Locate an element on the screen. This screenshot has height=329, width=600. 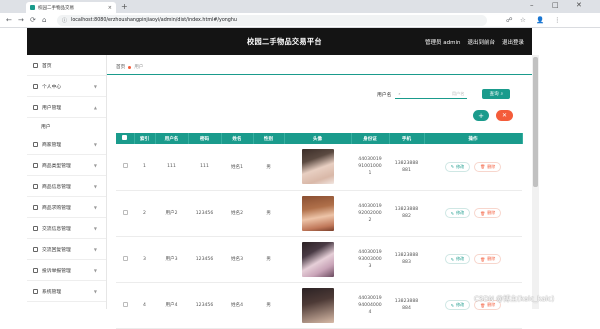
column-header: 身份证 is located at coordinates (370, 138).